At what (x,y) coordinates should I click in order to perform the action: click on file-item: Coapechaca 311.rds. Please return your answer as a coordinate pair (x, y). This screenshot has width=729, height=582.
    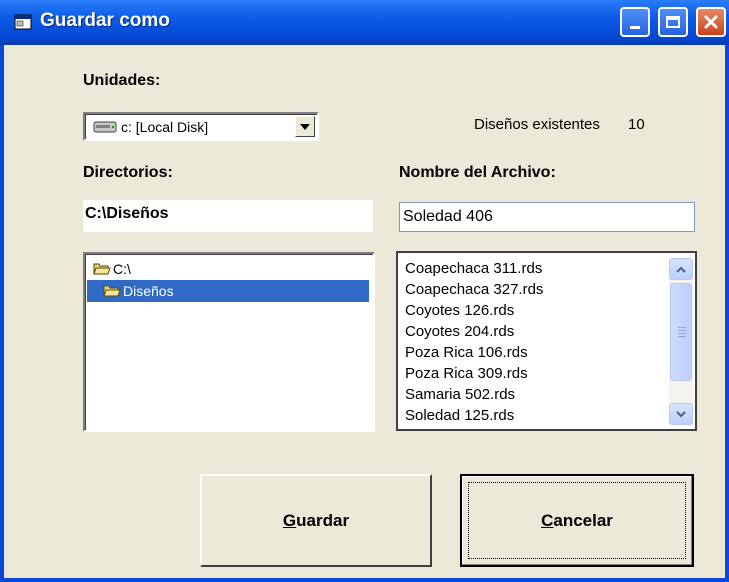
    Looking at the image, I should click on (473, 268).